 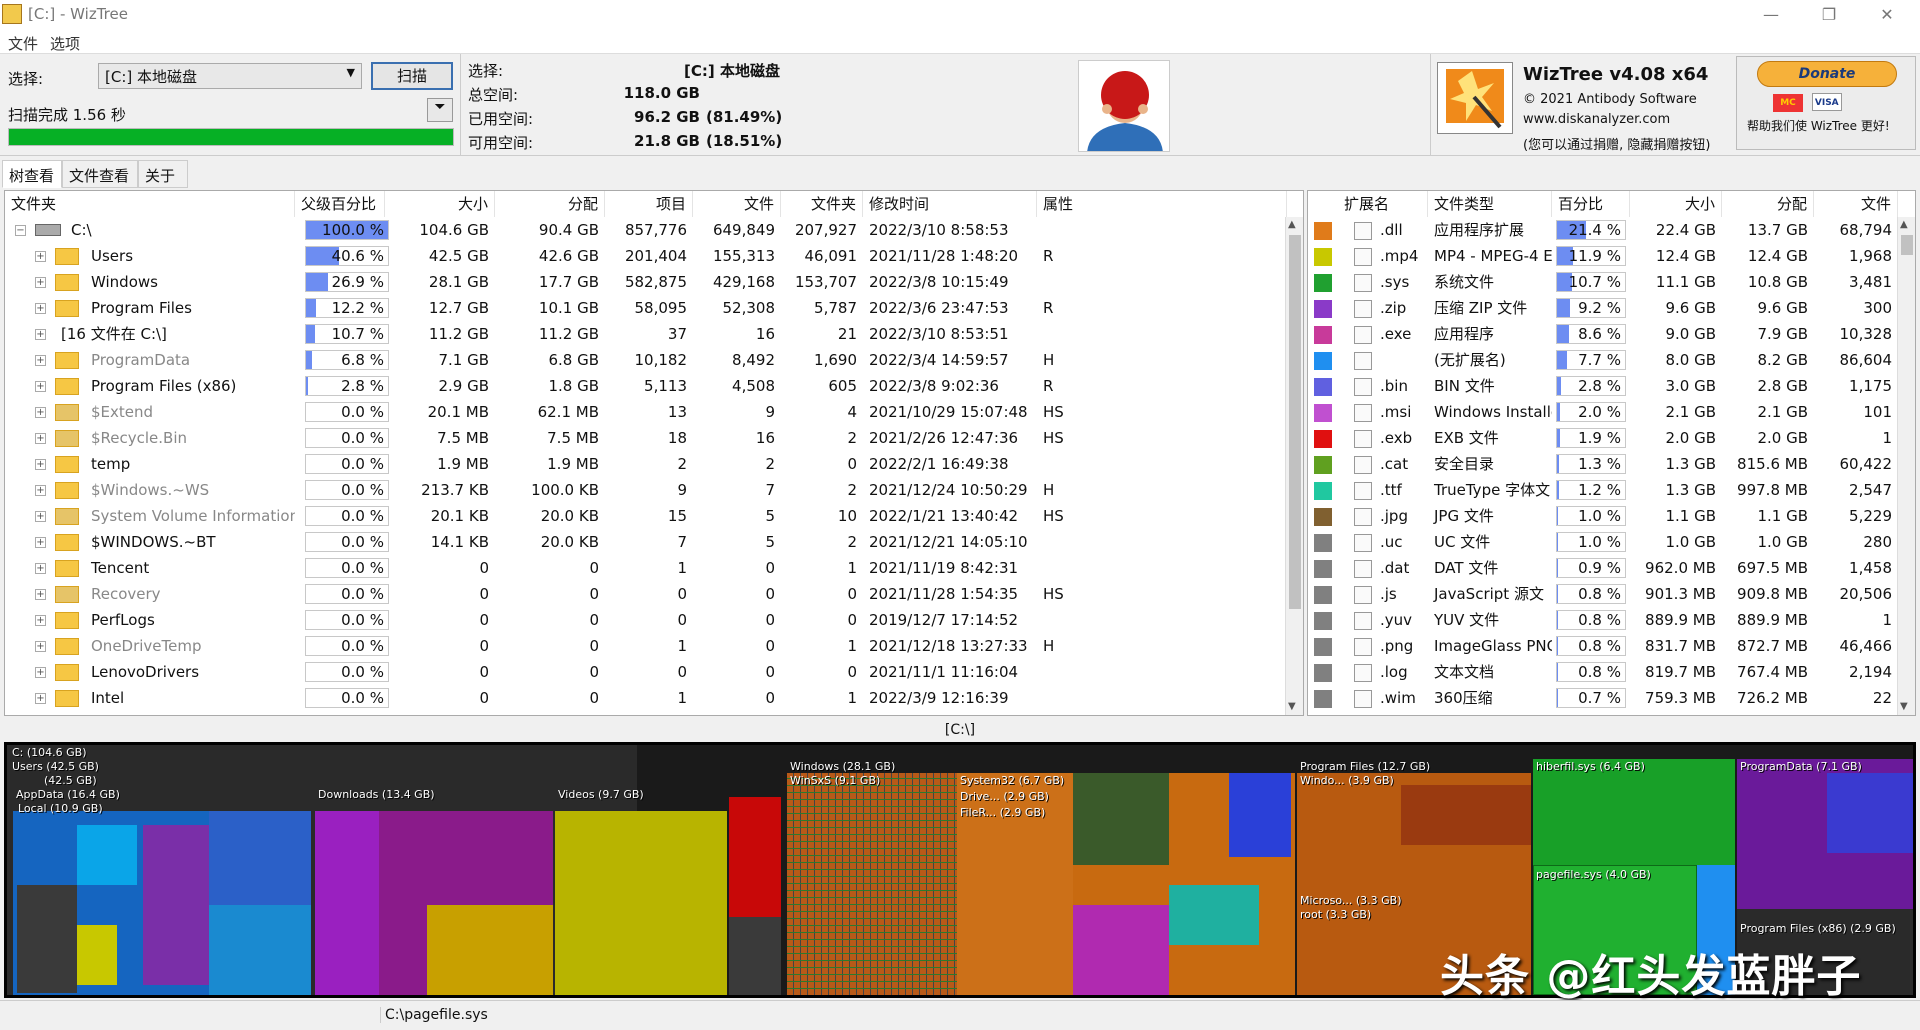 I want to click on extension-row: .jpg JPG 文件 1.0 % 1.1 GB 1.1 GB 5,229, so click(x=1611, y=516).